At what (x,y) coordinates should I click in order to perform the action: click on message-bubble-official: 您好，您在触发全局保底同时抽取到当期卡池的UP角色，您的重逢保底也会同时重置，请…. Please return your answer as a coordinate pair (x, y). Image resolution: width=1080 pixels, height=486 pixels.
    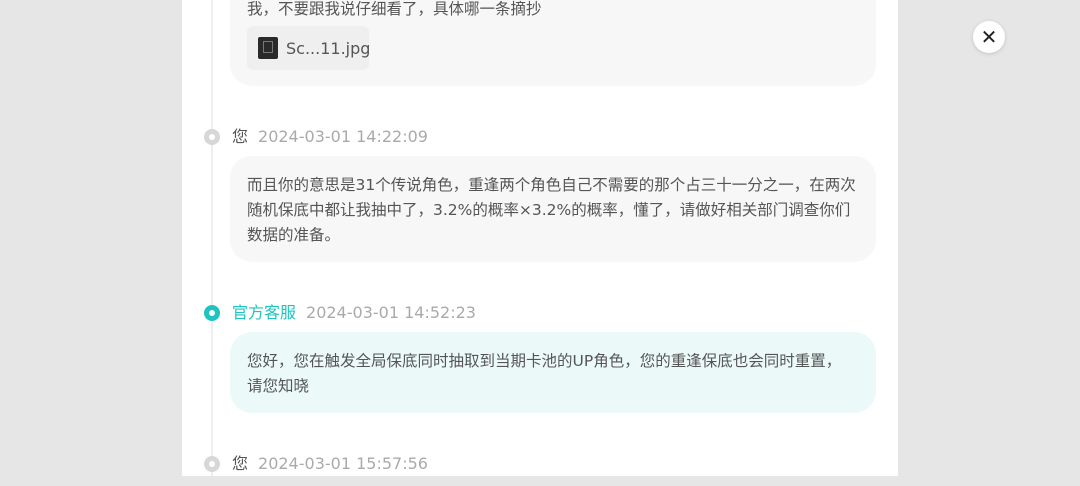
    Looking at the image, I should click on (553, 372).